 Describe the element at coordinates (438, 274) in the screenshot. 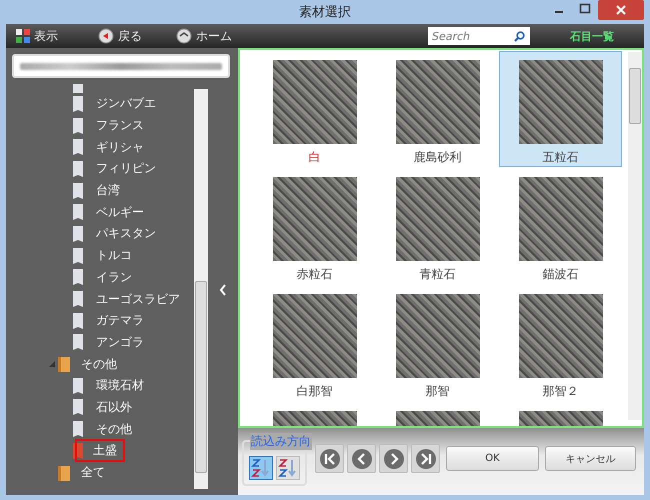

I see `stone-name: 青粒石` at that location.